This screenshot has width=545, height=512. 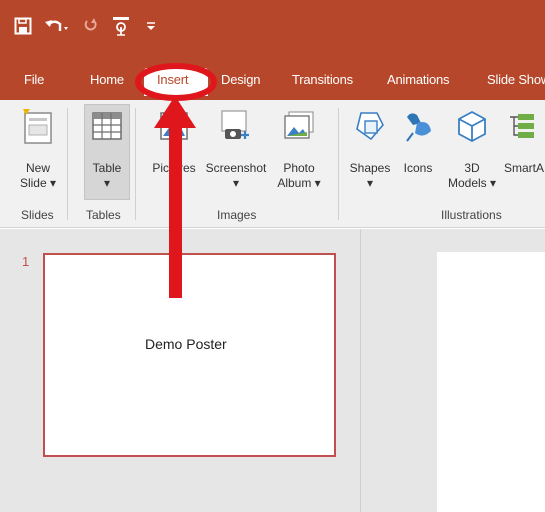 What do you see at coordinates (240, 79) in the screenshot?
I see `tab-design: Design` at bounding box center [240, 79].